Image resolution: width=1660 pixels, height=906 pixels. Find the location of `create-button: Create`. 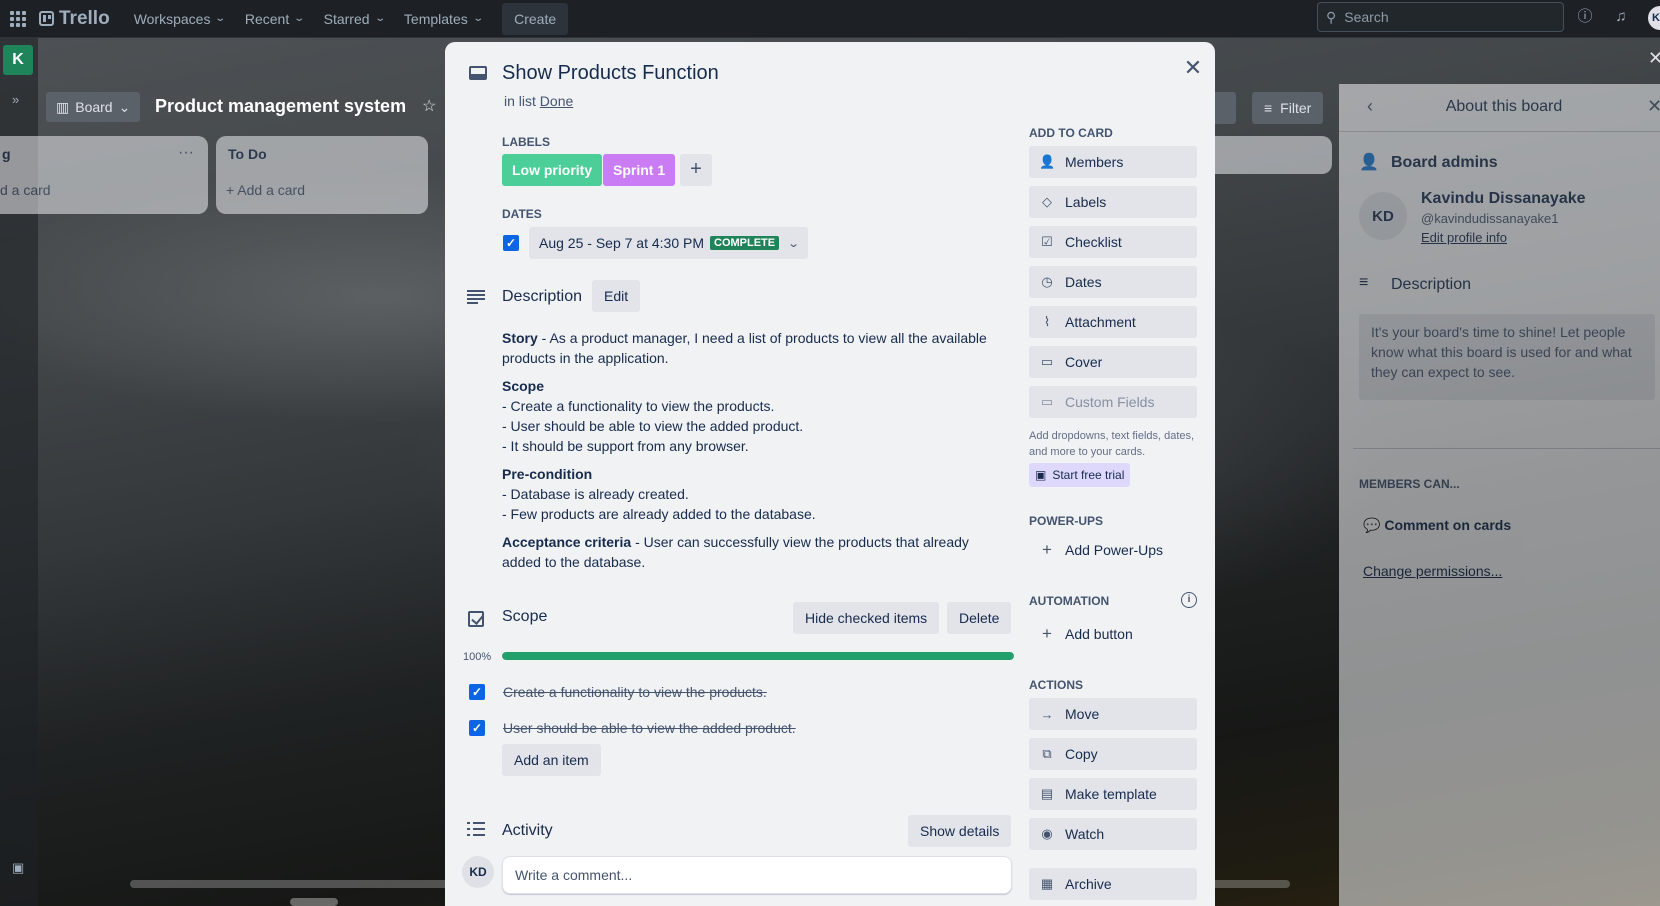

create-button: Create is located at coordinates (535, 18).